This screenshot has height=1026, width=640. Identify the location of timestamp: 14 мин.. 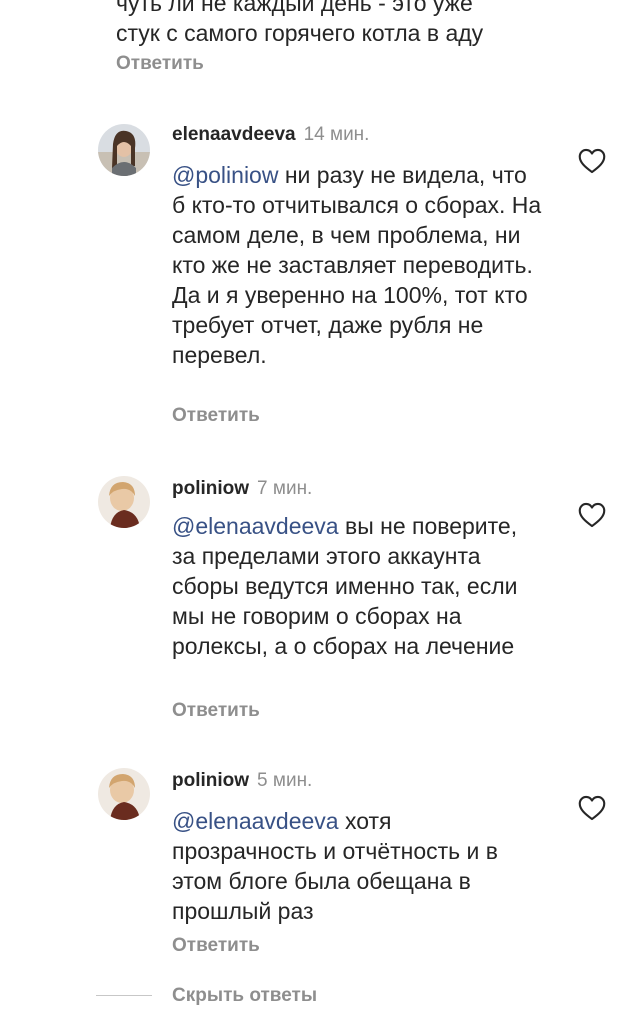
(336, 134).